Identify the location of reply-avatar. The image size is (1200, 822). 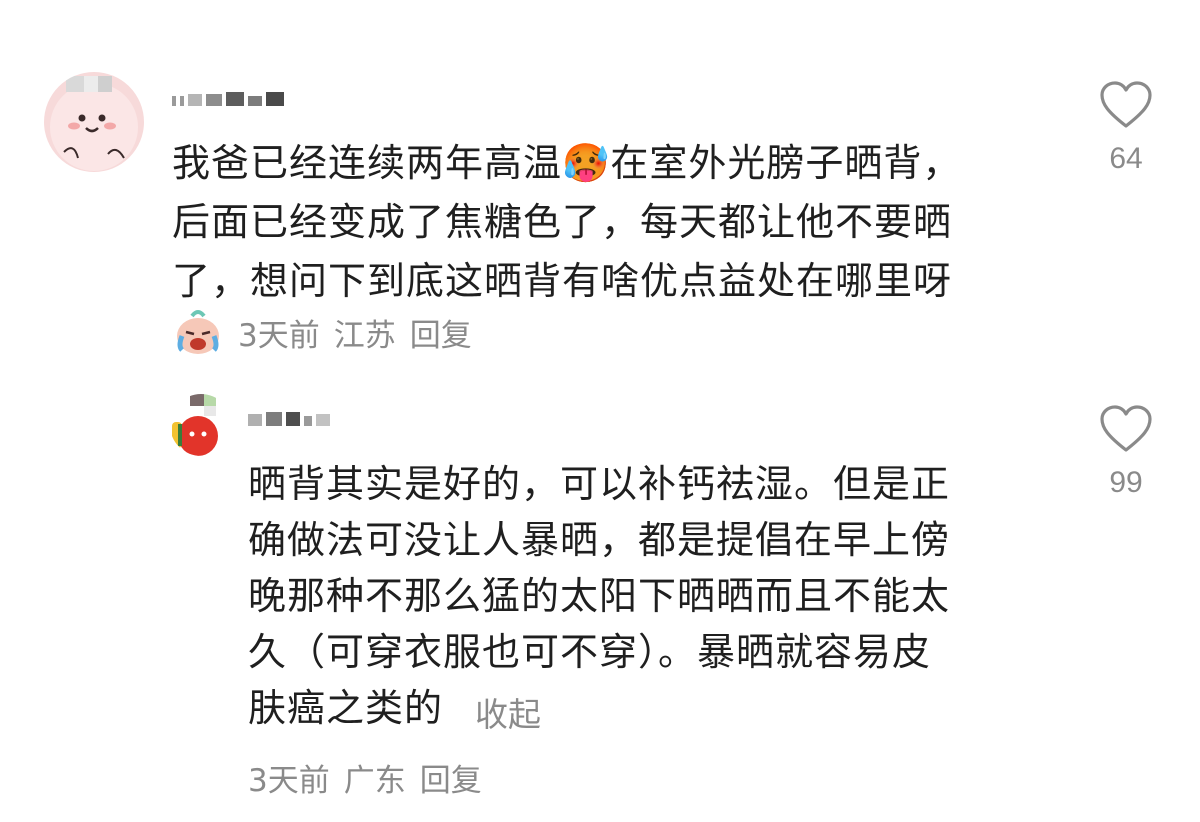
(201, 425).